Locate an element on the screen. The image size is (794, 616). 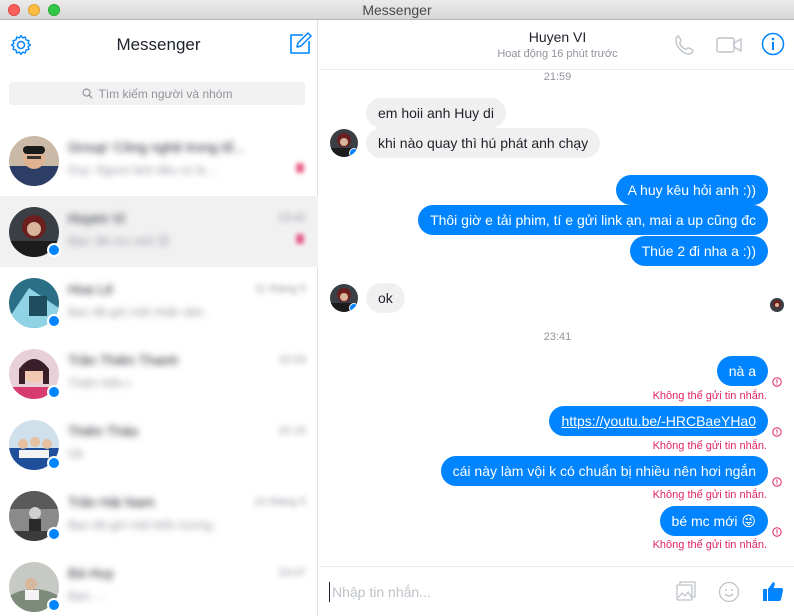
window-controls is located at coordinates (34, 10).